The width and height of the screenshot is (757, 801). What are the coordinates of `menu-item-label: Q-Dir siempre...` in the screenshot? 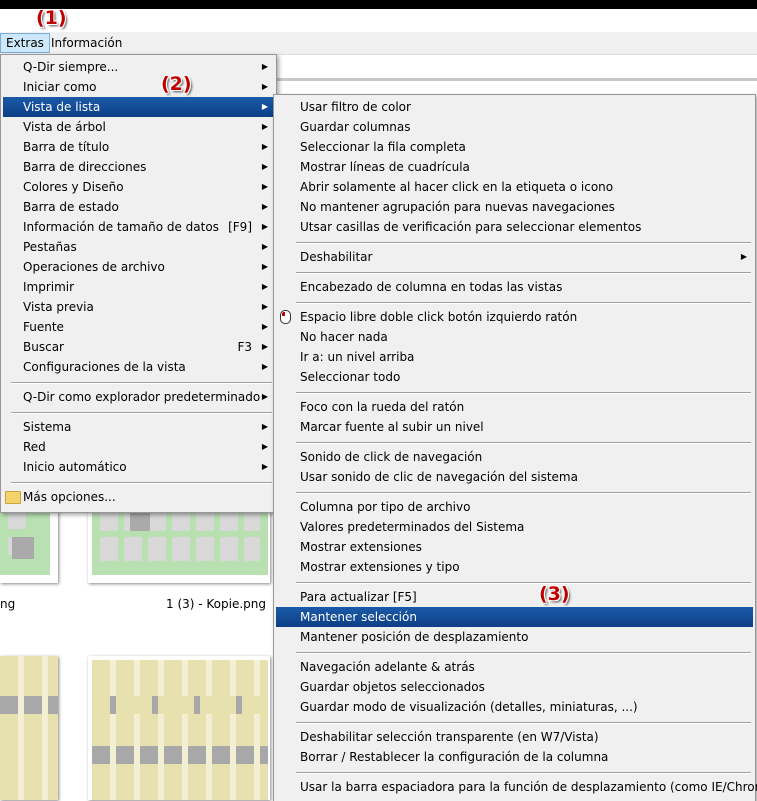 It's located at (71, 67).